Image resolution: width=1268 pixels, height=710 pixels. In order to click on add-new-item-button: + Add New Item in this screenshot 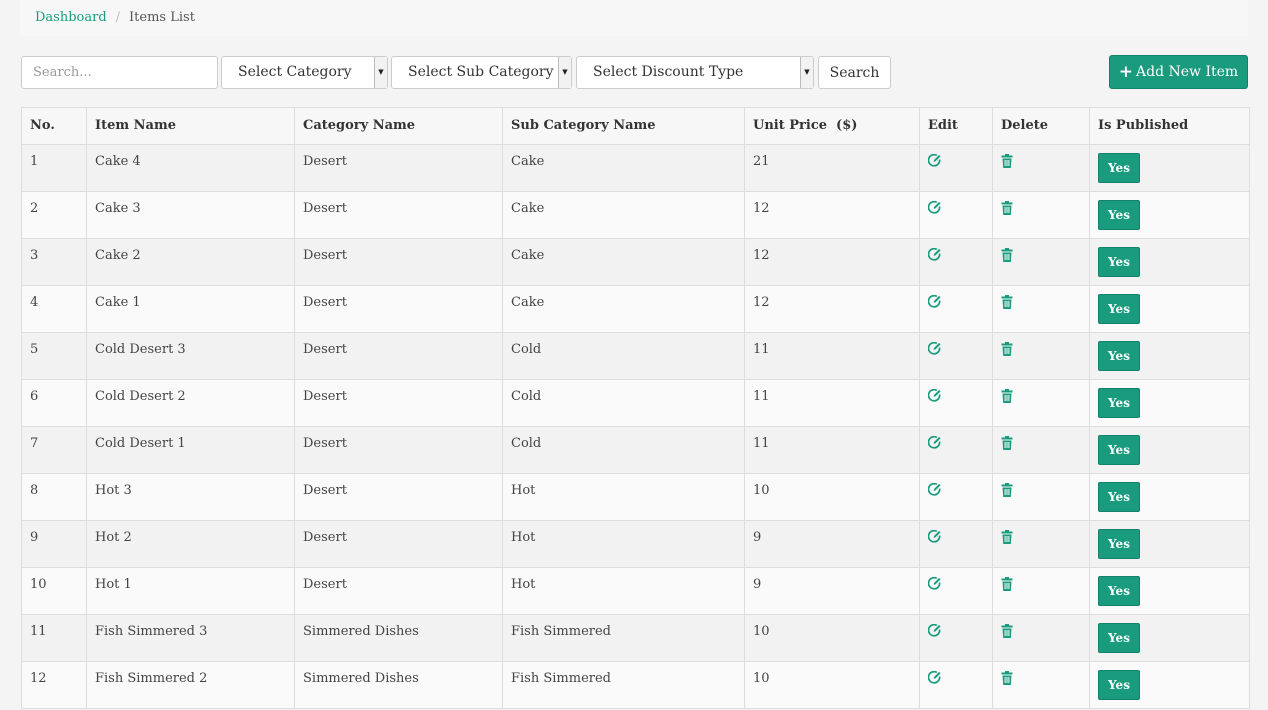, I will do `click(1178, 72)`.